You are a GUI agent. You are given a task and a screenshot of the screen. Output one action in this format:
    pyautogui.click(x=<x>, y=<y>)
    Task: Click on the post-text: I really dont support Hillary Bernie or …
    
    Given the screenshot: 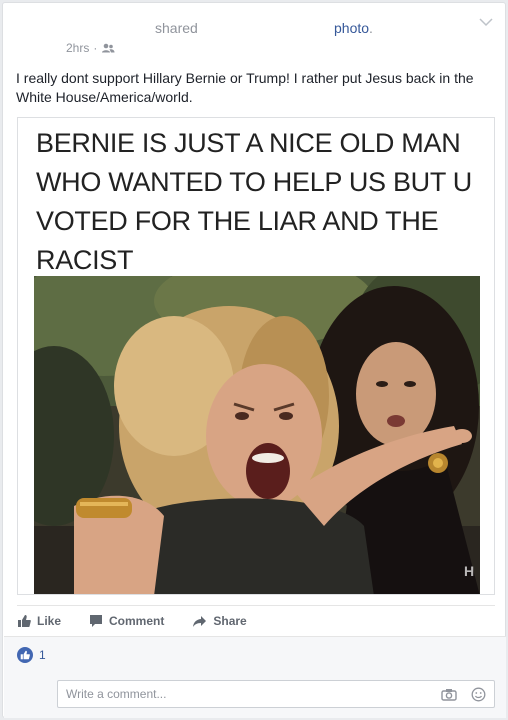 What is the action you would take?
    pyautogui.click(x=245, y=87)
    